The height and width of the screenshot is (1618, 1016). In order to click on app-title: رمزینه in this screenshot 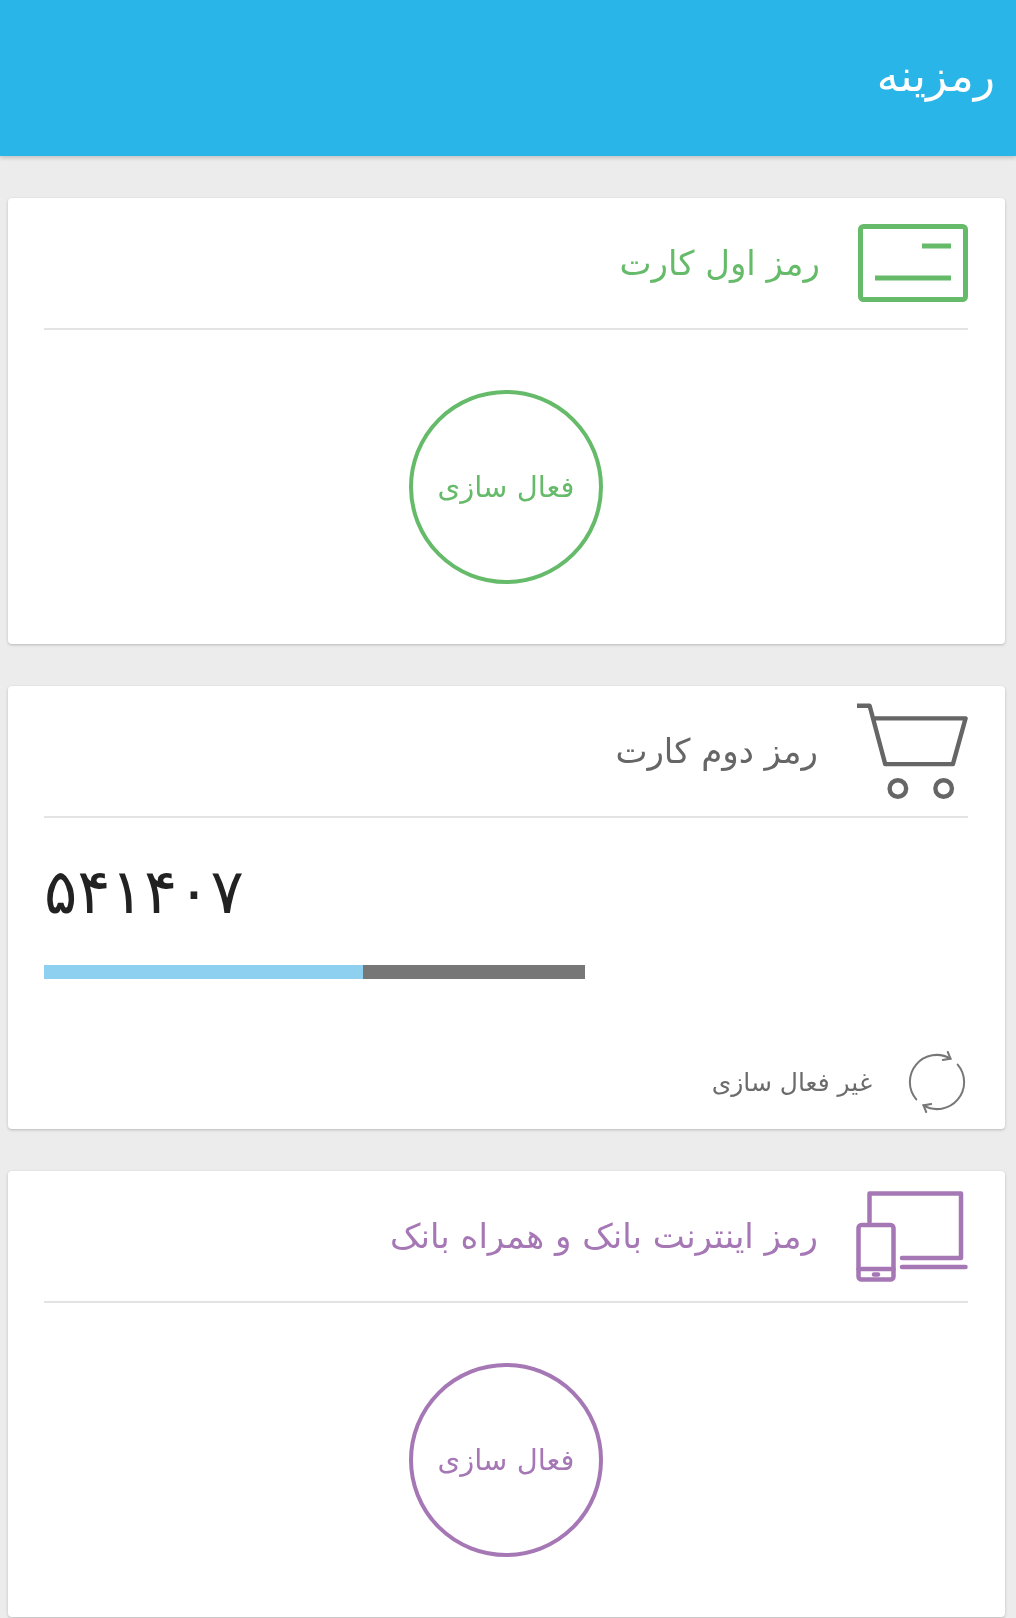, I will do `click(935, 75)`.